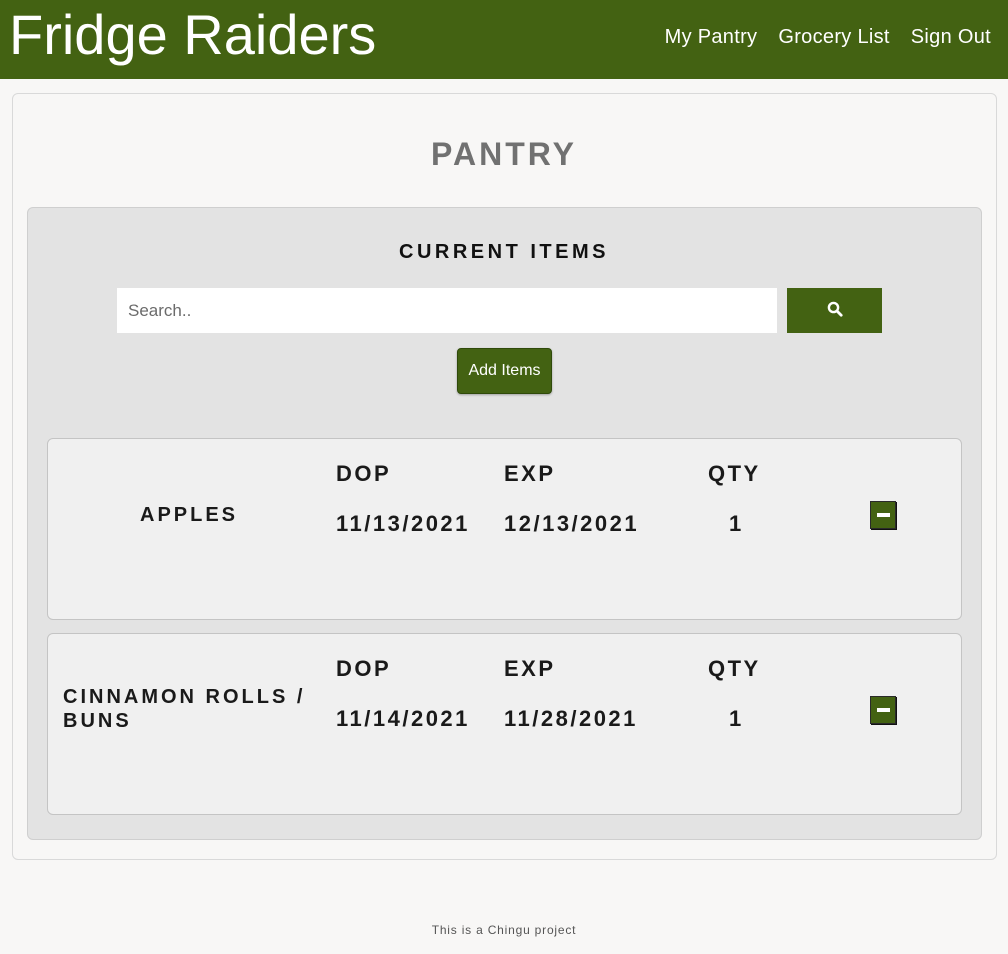 This screenshot has height=954, width=1008. What do you see at coordinates (97, 721) in the screenshot?
I see `item-name-line: BUNS` at bounding box center [97, 721].